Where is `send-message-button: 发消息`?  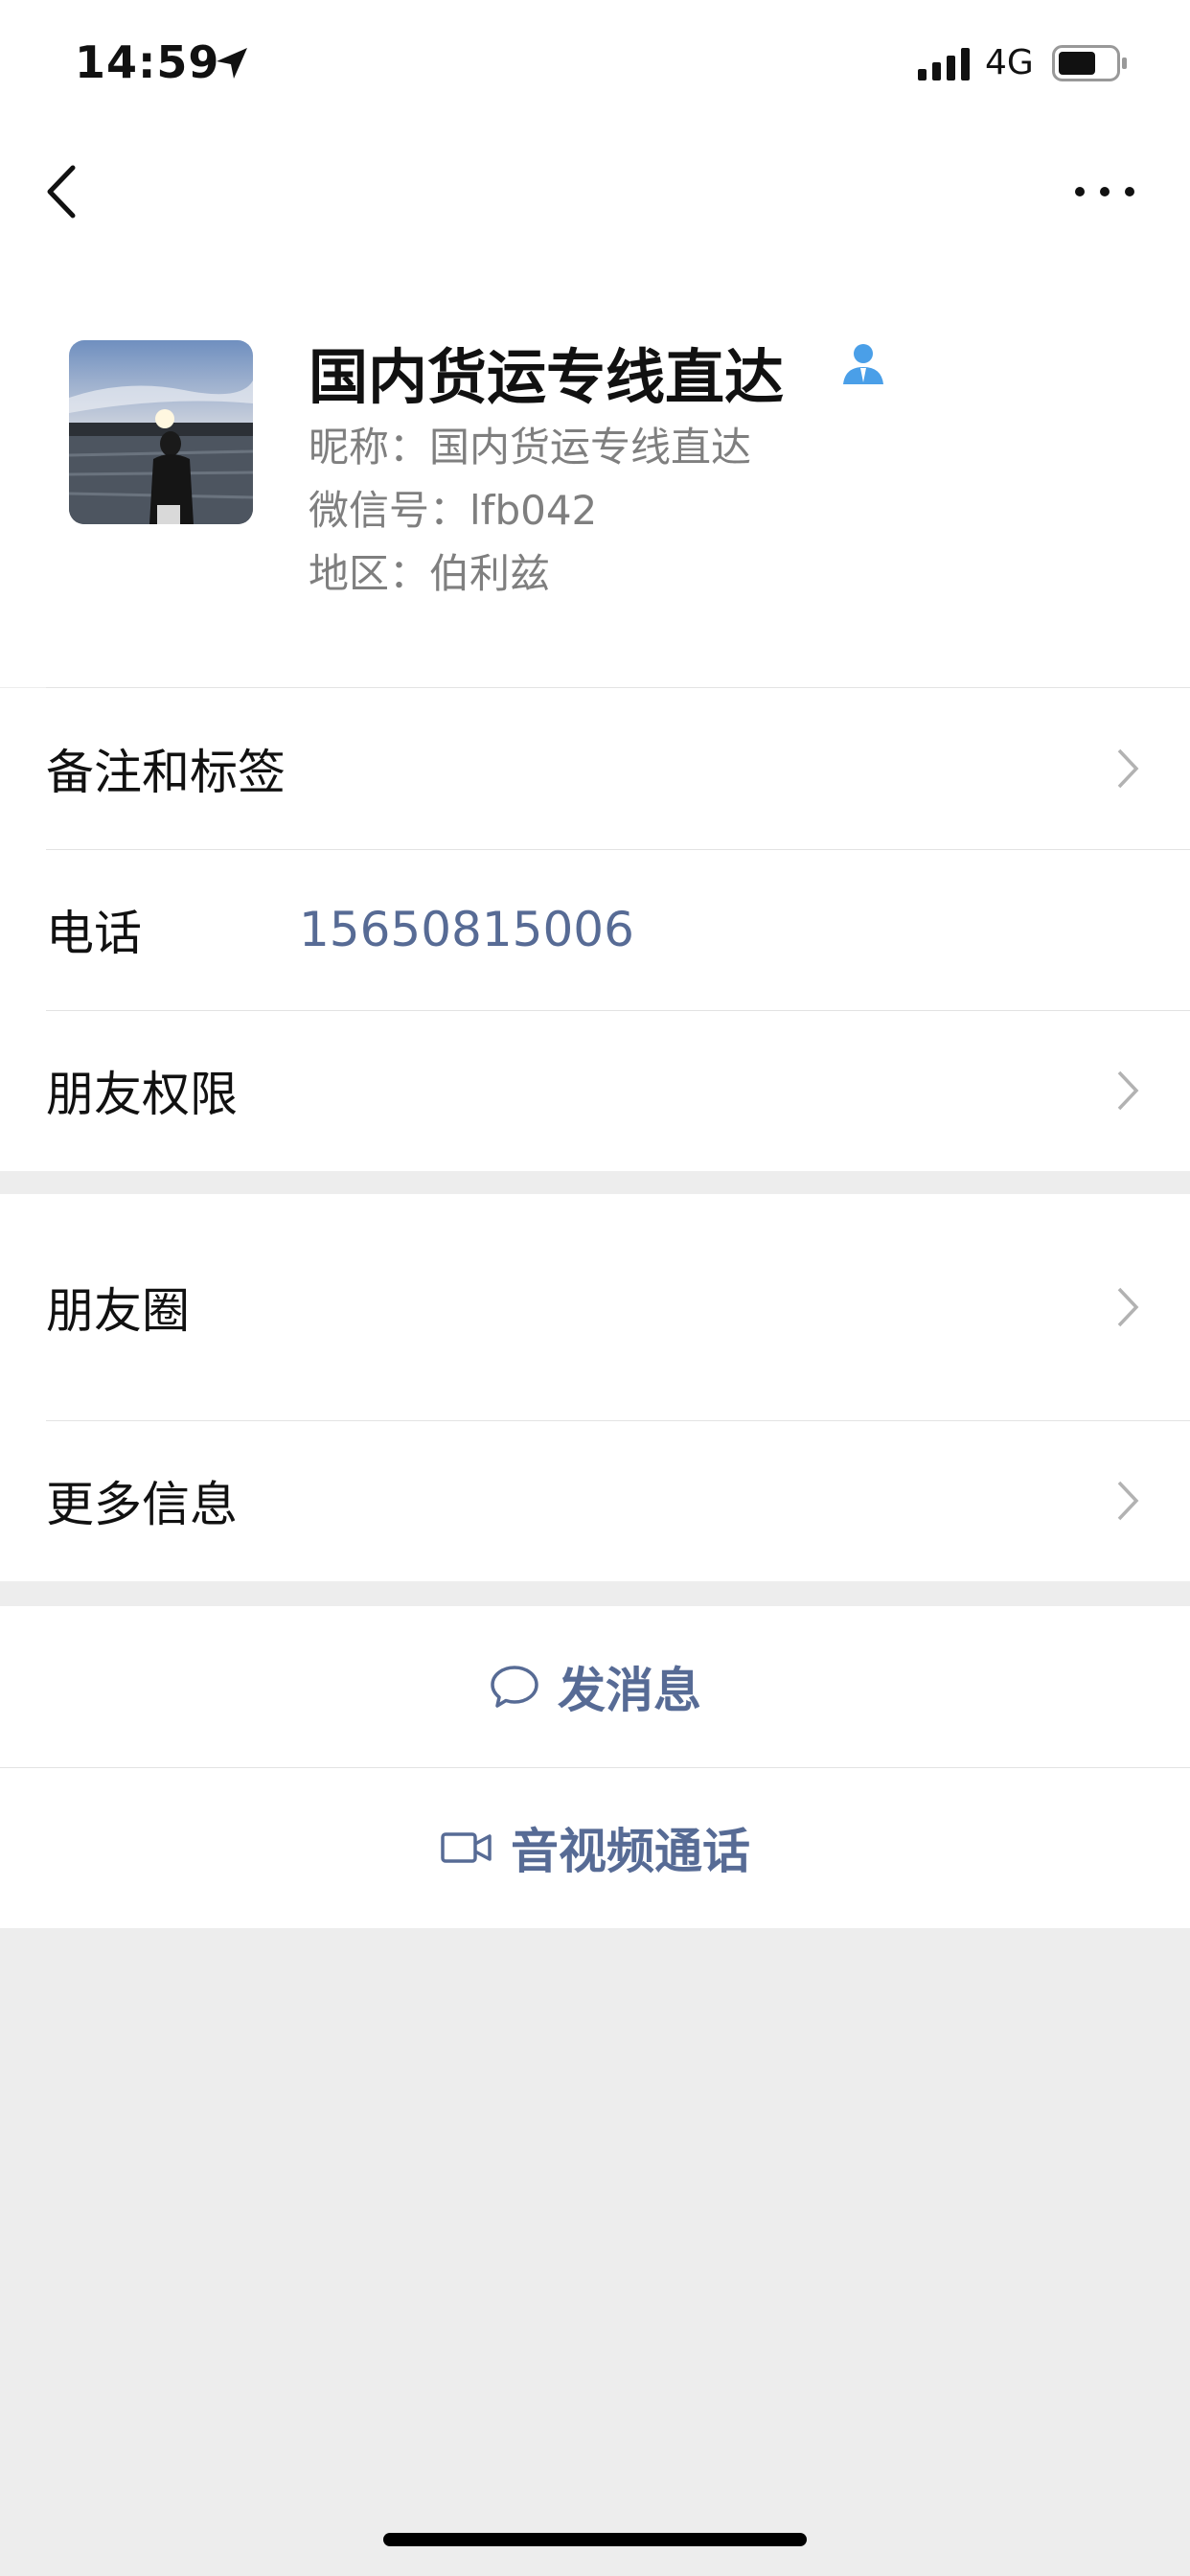 send-message-button: 发消息 is located at coordinates (595, 1686).